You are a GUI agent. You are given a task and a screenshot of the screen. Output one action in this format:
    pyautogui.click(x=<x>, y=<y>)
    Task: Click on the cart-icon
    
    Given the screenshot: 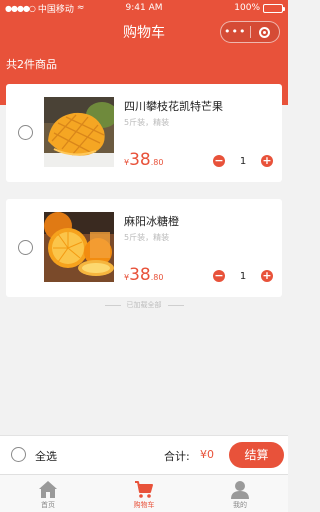 What is the action you would take?
    pyautogui.click(x=144, y=489)
    